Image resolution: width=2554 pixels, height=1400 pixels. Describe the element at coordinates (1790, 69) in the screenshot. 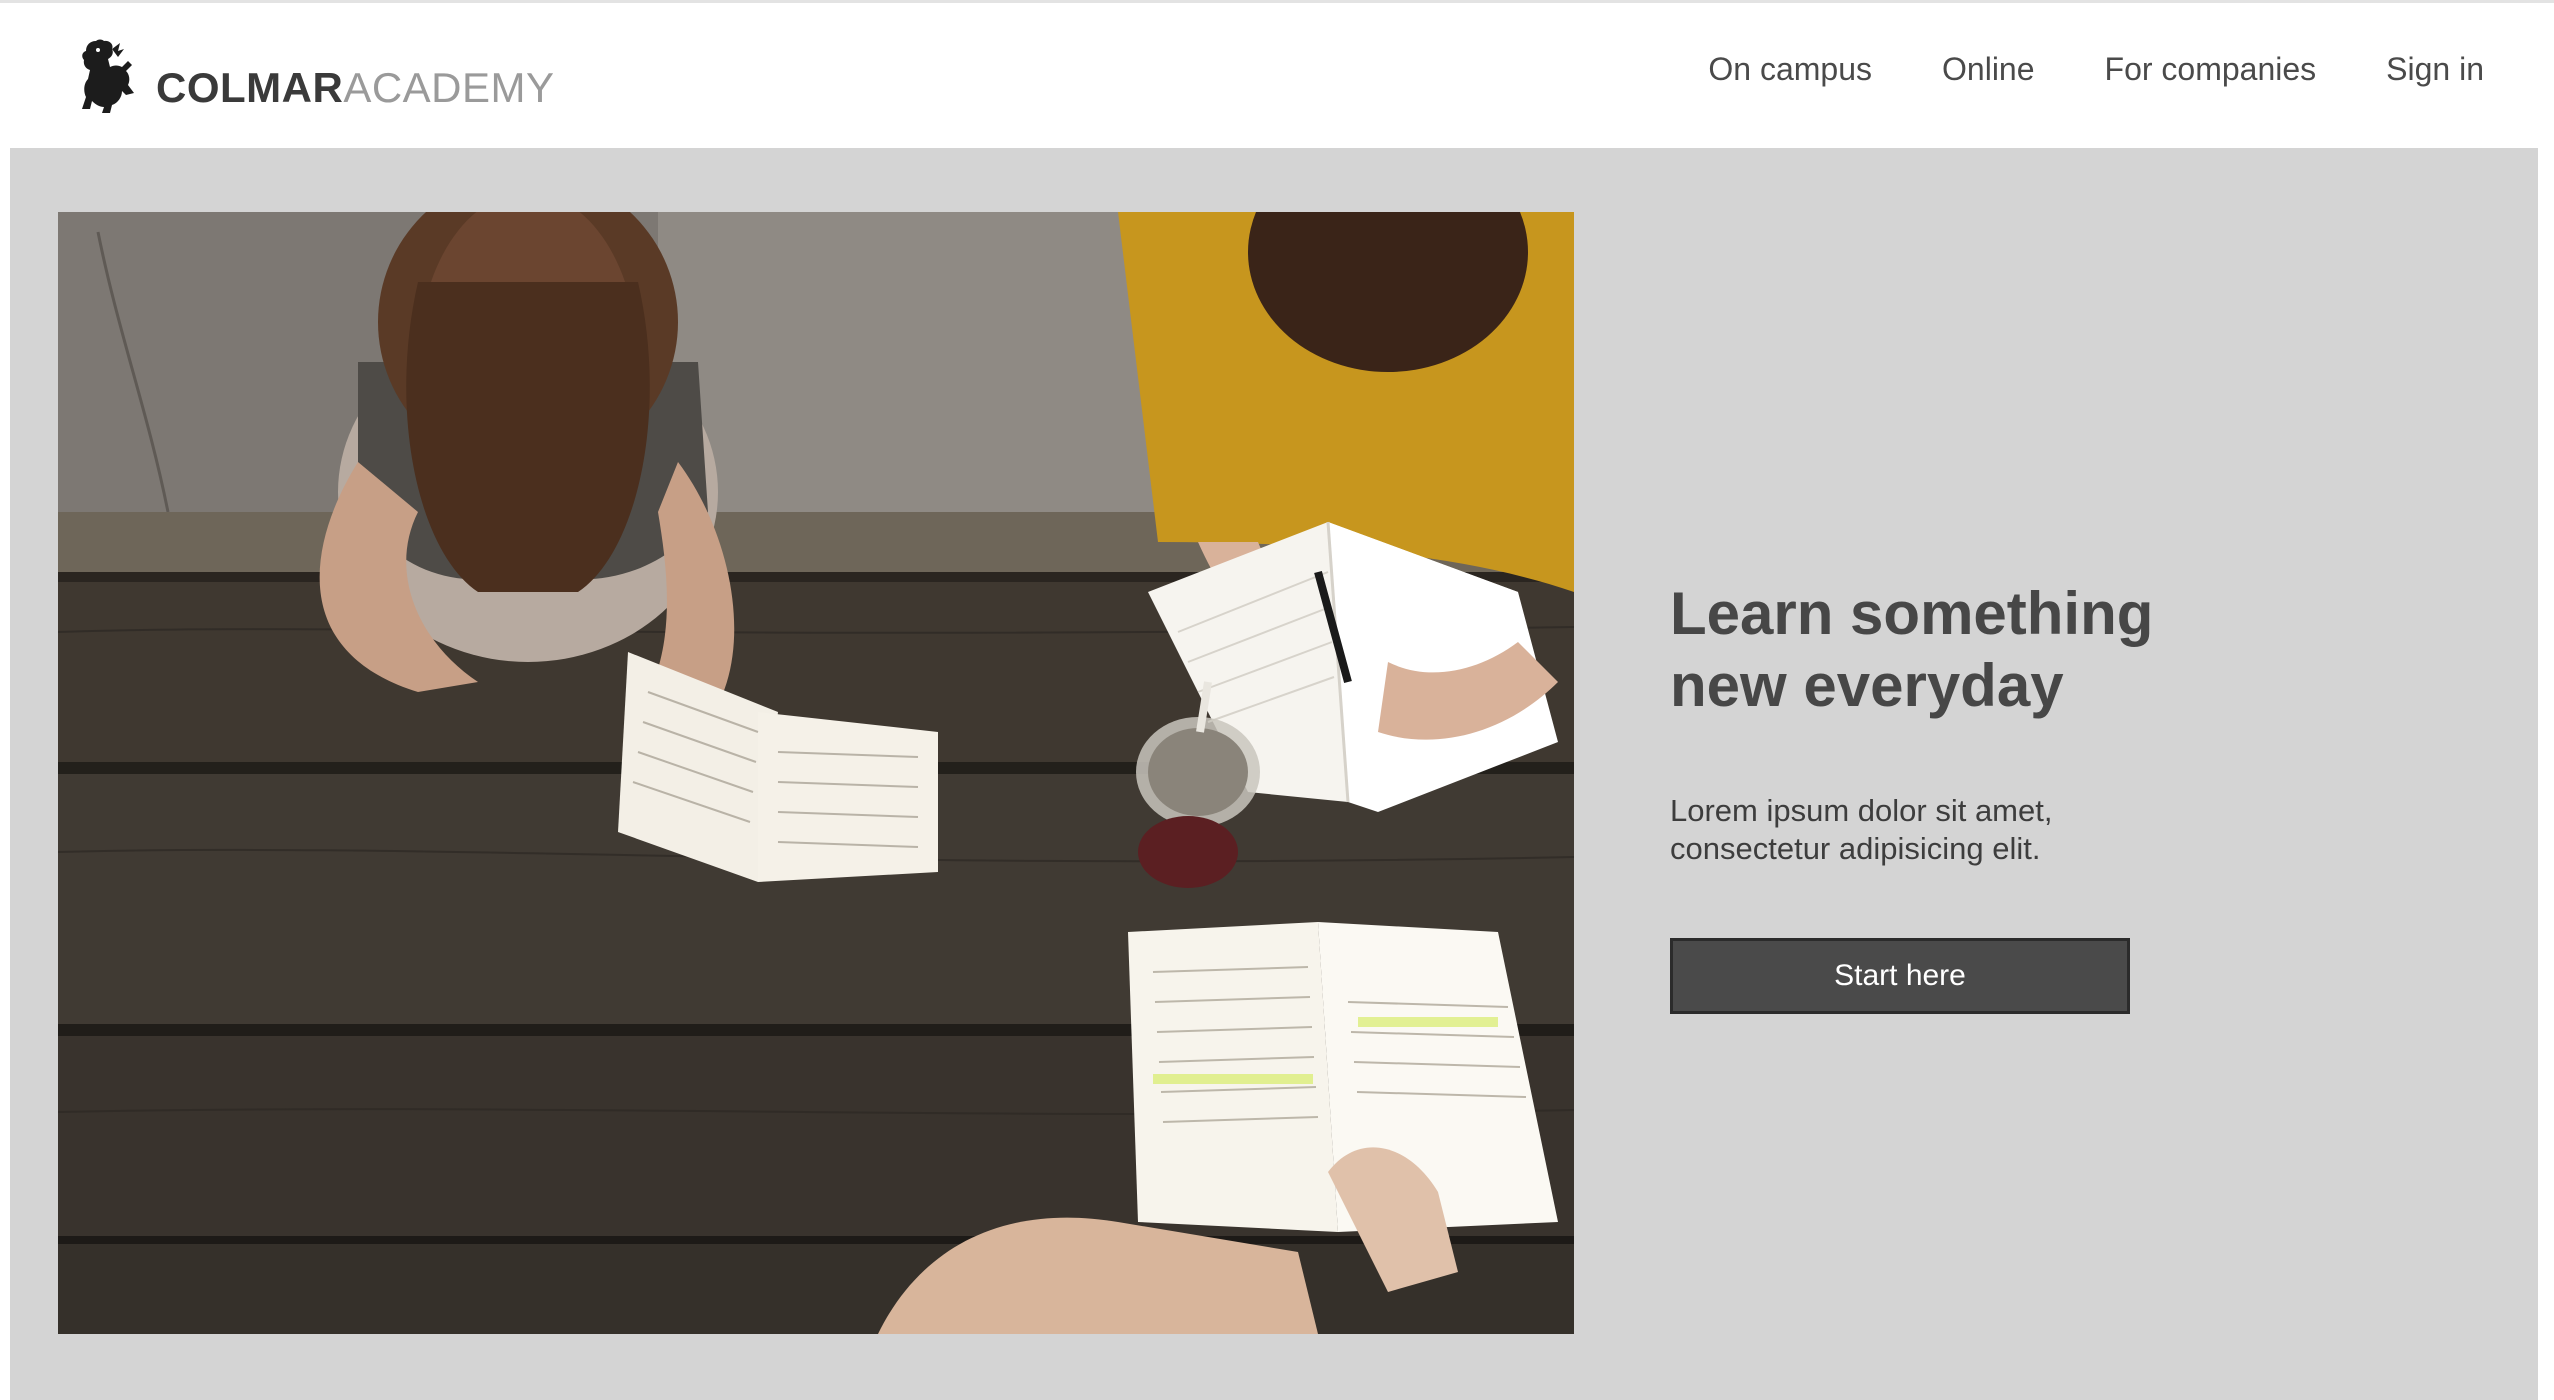

I see `nav-link-on-campus: On campus` at that location.